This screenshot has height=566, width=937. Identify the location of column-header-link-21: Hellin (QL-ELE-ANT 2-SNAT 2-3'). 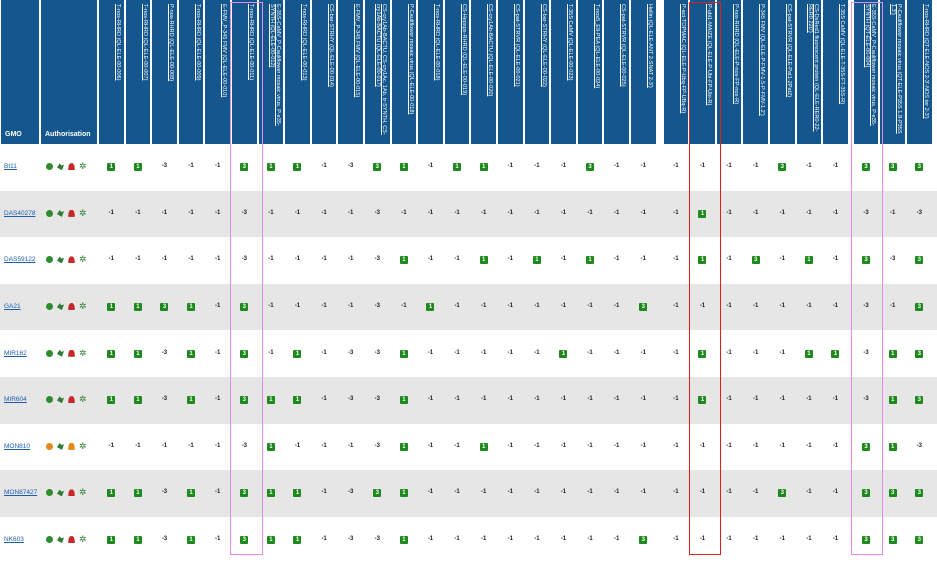
(650, 72).